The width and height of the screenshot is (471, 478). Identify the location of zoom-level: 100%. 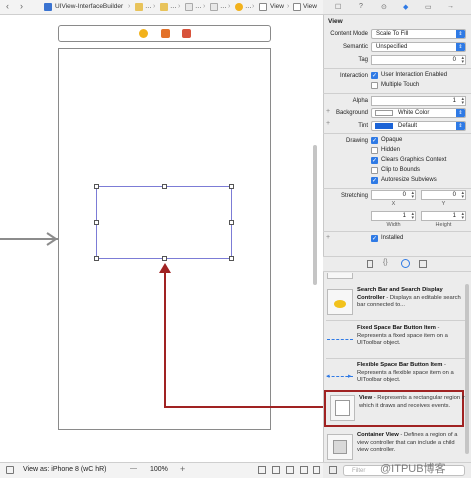
(159, 469).